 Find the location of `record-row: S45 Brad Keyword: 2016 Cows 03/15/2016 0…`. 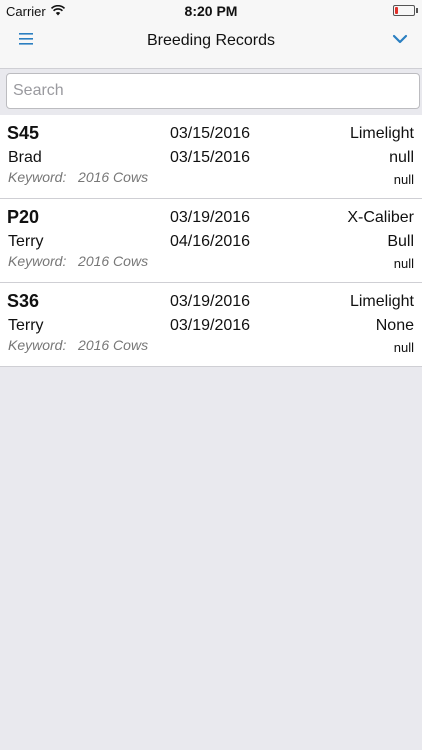

record-row: S45 Brad Keyword: 2016 Cows 03/15/2016 0… is located at coordinates (211, 157).